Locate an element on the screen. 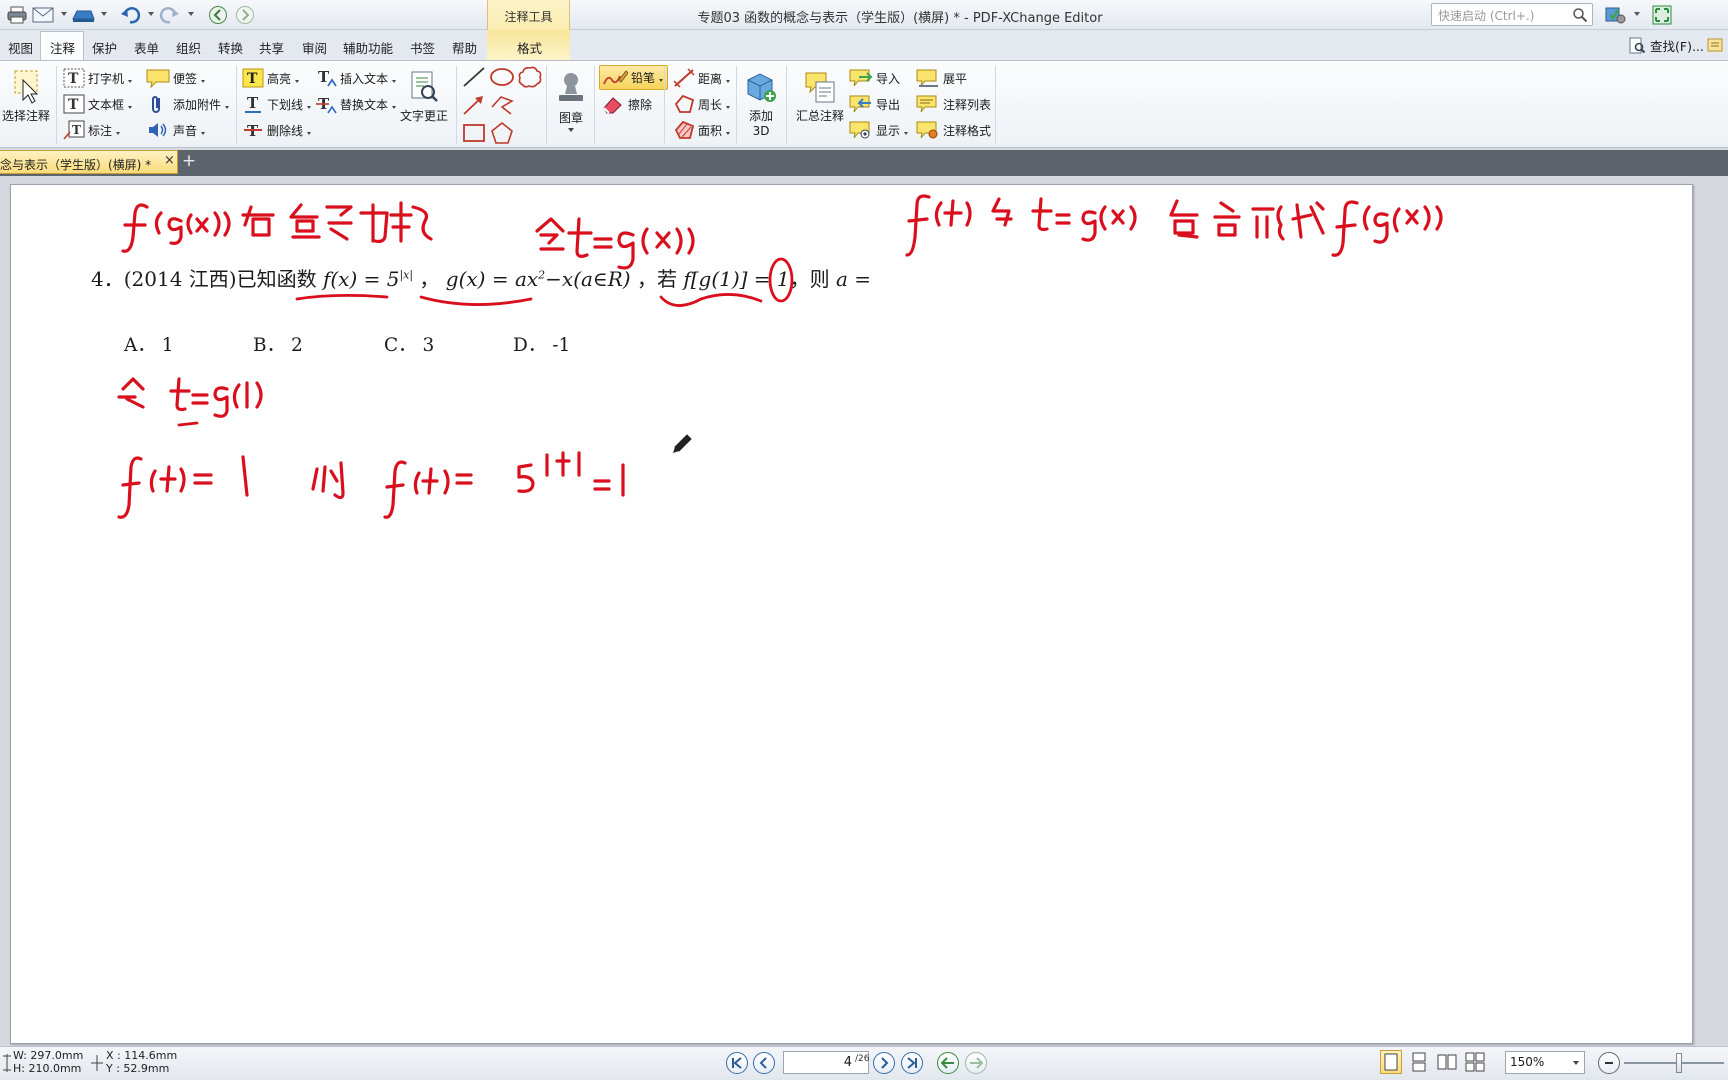 This screenshot has height=1080, width=1728. rectangle-tool-icon is located at coordinates (474, 134).